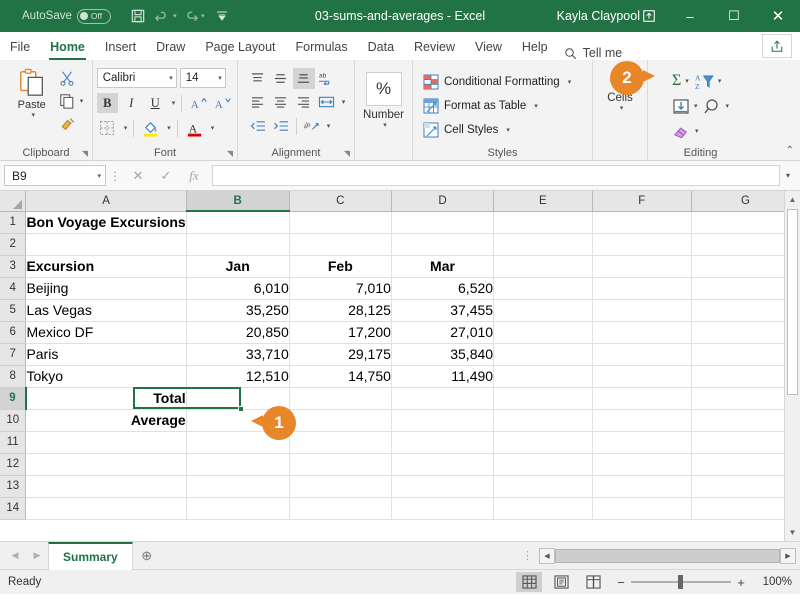  Describe the element at coordinates (258, 102) in the screenshot. I see `align-left-button` at that location.